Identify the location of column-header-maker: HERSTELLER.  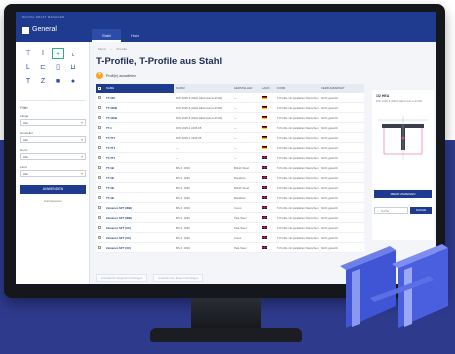
(246, 88).